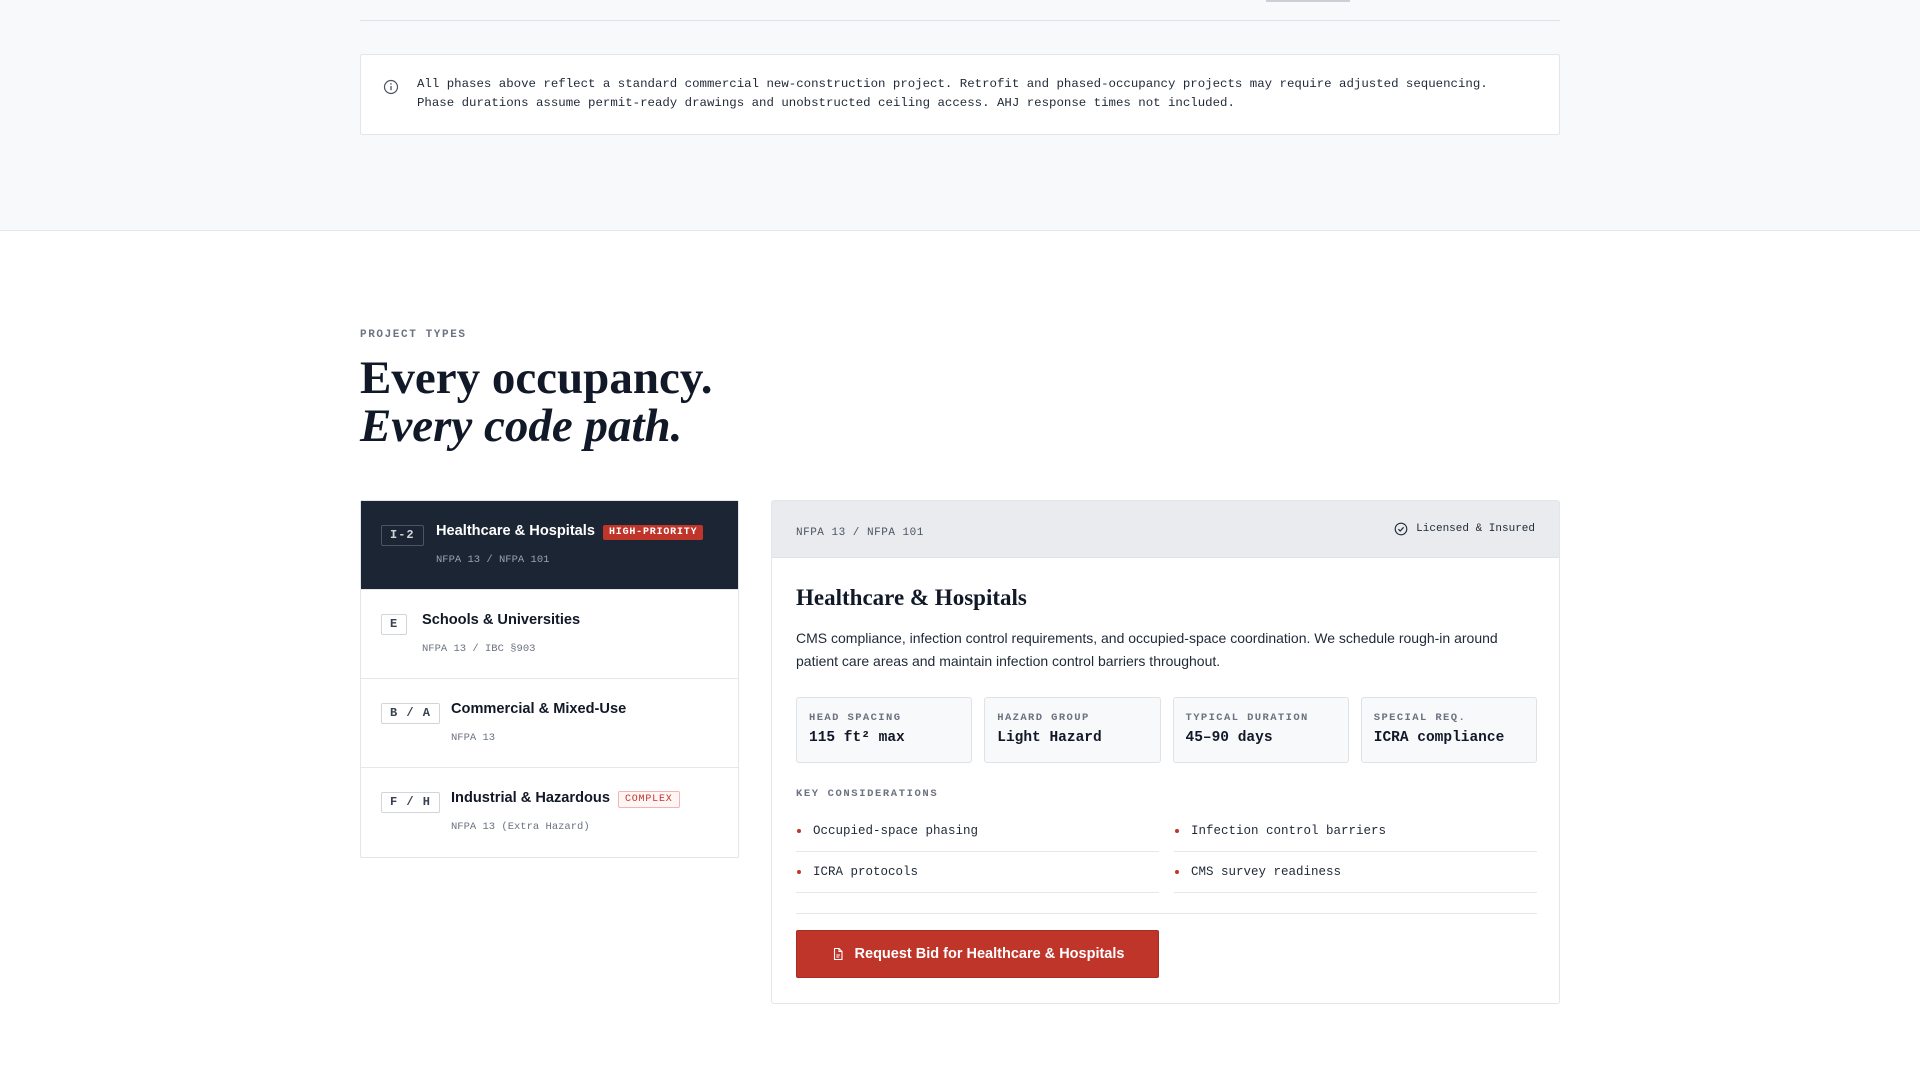  I want to click on consideration-text: ICRA protocols, so click(866, 872).